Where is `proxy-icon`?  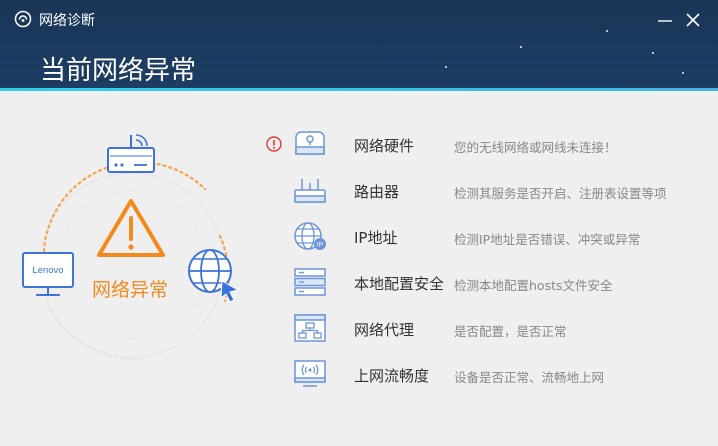
proxy-icon is located at coordinates (310, 328).